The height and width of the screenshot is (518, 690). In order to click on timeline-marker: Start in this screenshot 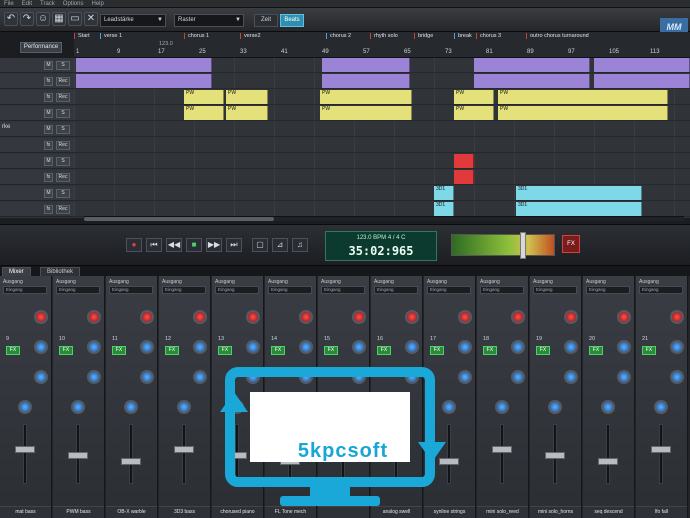, I will do `click(82, 36)`.